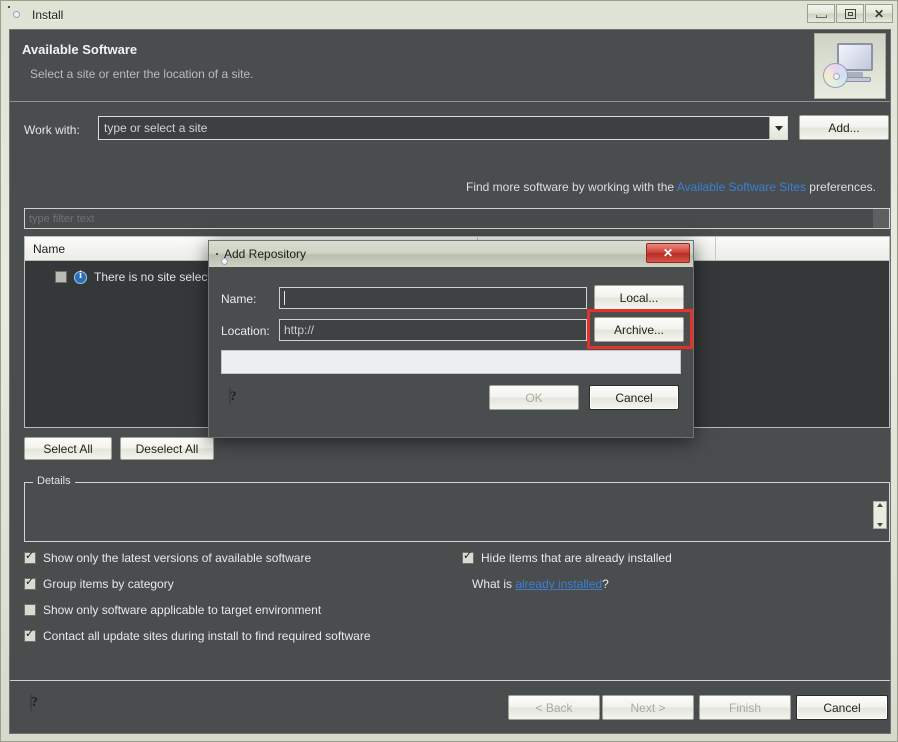 Image resolution: width=898 pixels, height=742 pixels. Describe the element at coordinates (880, 515) in the screenshot. I see `details-scrollbar` at that location.